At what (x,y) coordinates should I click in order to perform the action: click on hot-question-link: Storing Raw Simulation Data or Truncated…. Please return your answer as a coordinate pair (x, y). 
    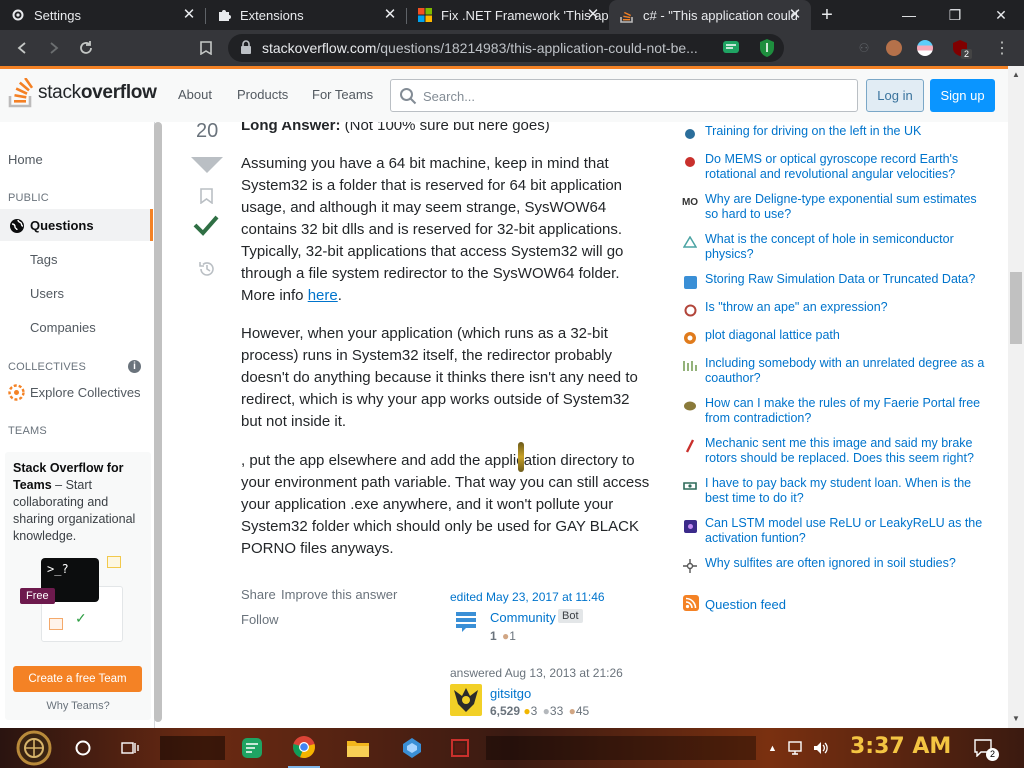
    Looking at the image, I should click on (847, 279).